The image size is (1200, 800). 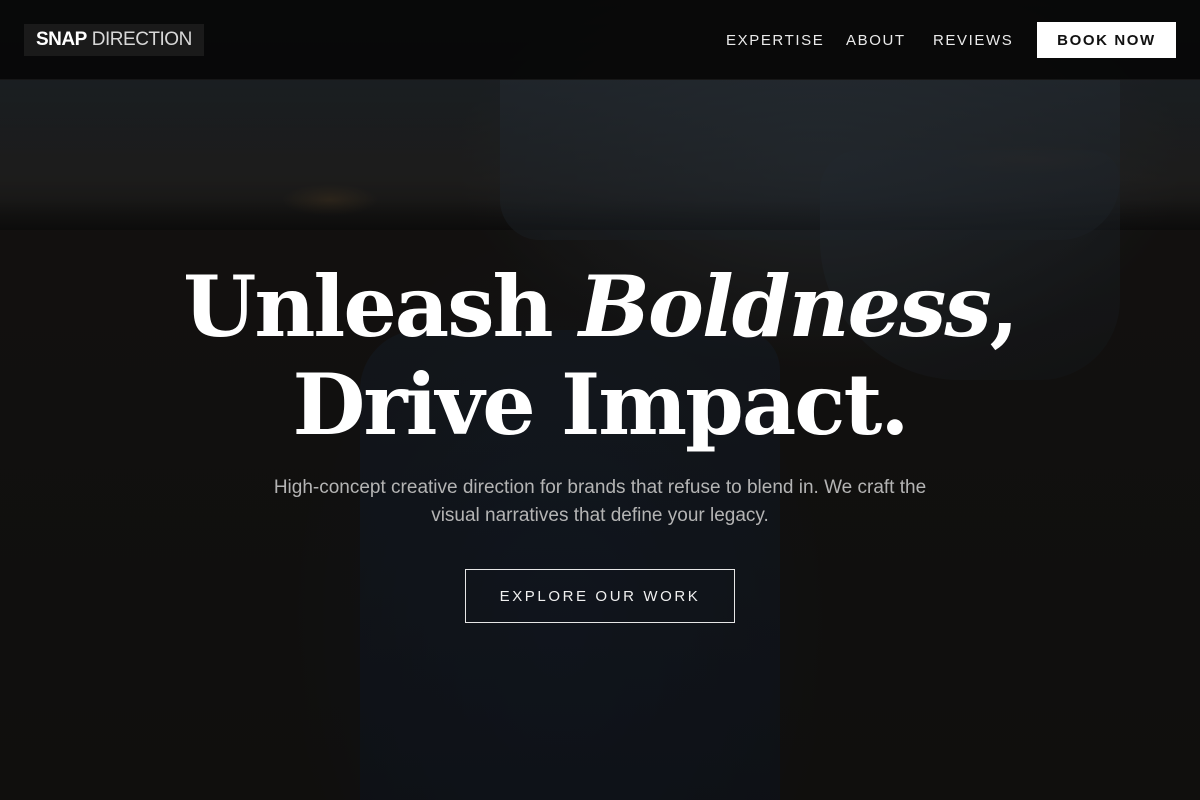 I want to click on nav-item-about: ABOUT, so click(x=876, y=40).